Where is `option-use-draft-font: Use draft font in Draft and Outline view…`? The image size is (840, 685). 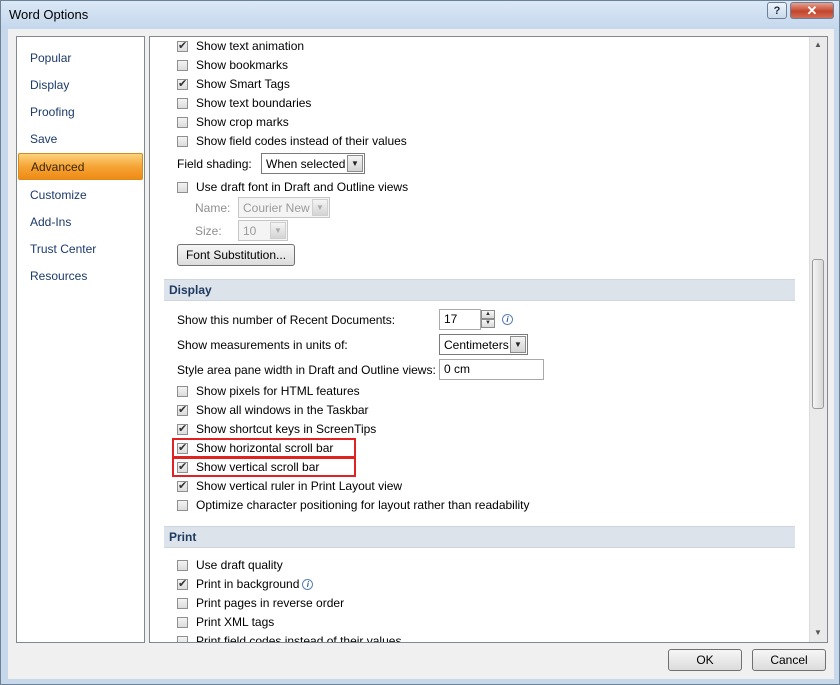
option-use-draft-font: Use draft font in Draft and Outline view… is located at coordinates (292, 187).